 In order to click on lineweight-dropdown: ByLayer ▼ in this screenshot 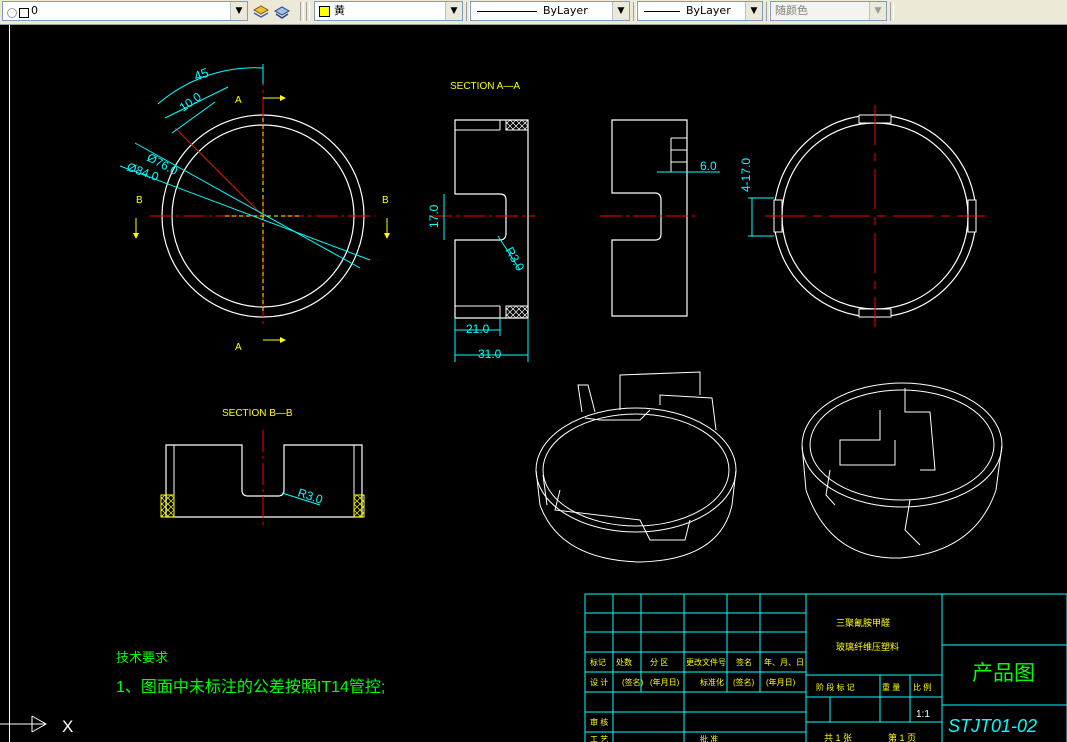, I will do `click(700, 11)`.